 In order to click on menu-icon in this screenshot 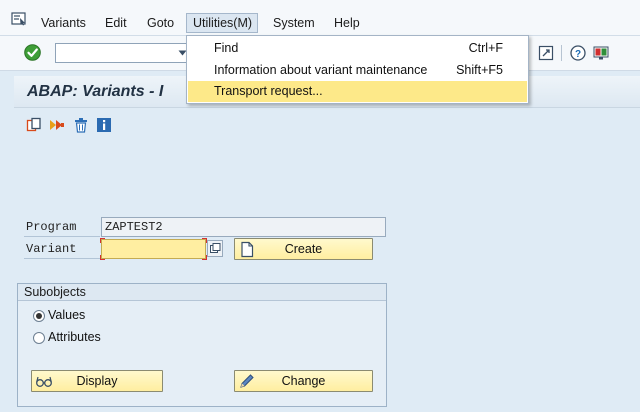, I will do `click(19, 19)`.